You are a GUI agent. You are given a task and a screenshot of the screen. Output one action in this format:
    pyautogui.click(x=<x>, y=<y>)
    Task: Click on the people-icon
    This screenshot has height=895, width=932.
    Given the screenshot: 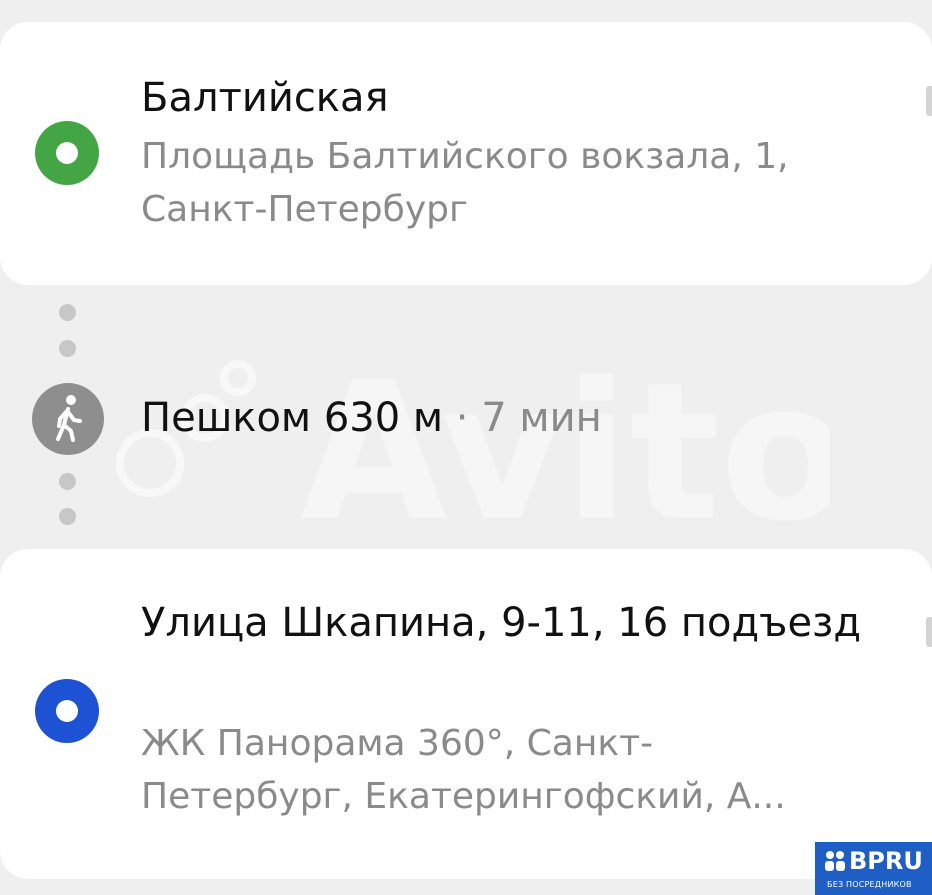 What is the action you would take?
    pyautogui.click(x=835, y=861)
    